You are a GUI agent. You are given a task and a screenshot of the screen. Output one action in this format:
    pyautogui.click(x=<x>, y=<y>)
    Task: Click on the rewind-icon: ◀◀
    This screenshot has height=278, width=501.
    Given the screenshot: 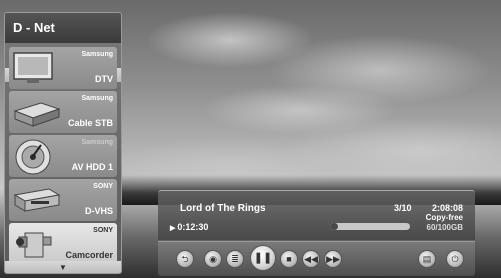 What is the action you would take?
    pyautogui.click(x=311, y=259)
    